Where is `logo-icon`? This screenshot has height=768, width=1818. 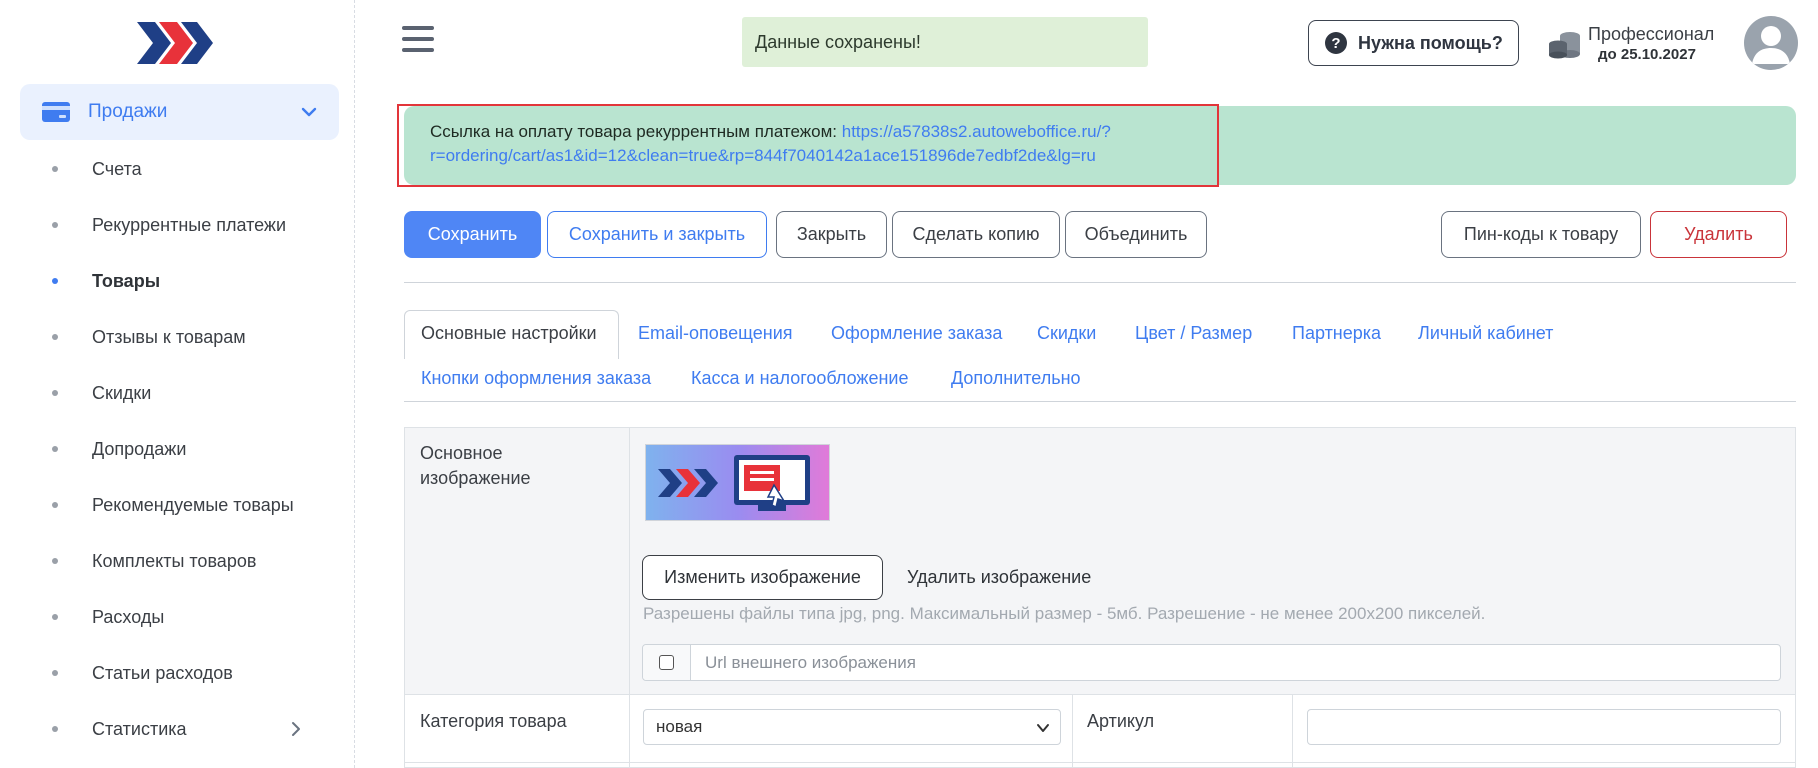 logo-icon is located at coordinates (175, 43).